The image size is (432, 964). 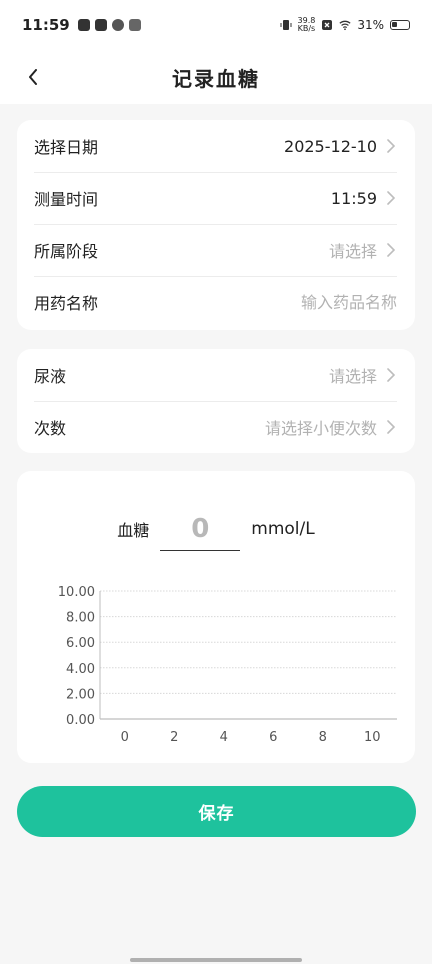 I want to click on glucose-input, so click(x=200, y=529).